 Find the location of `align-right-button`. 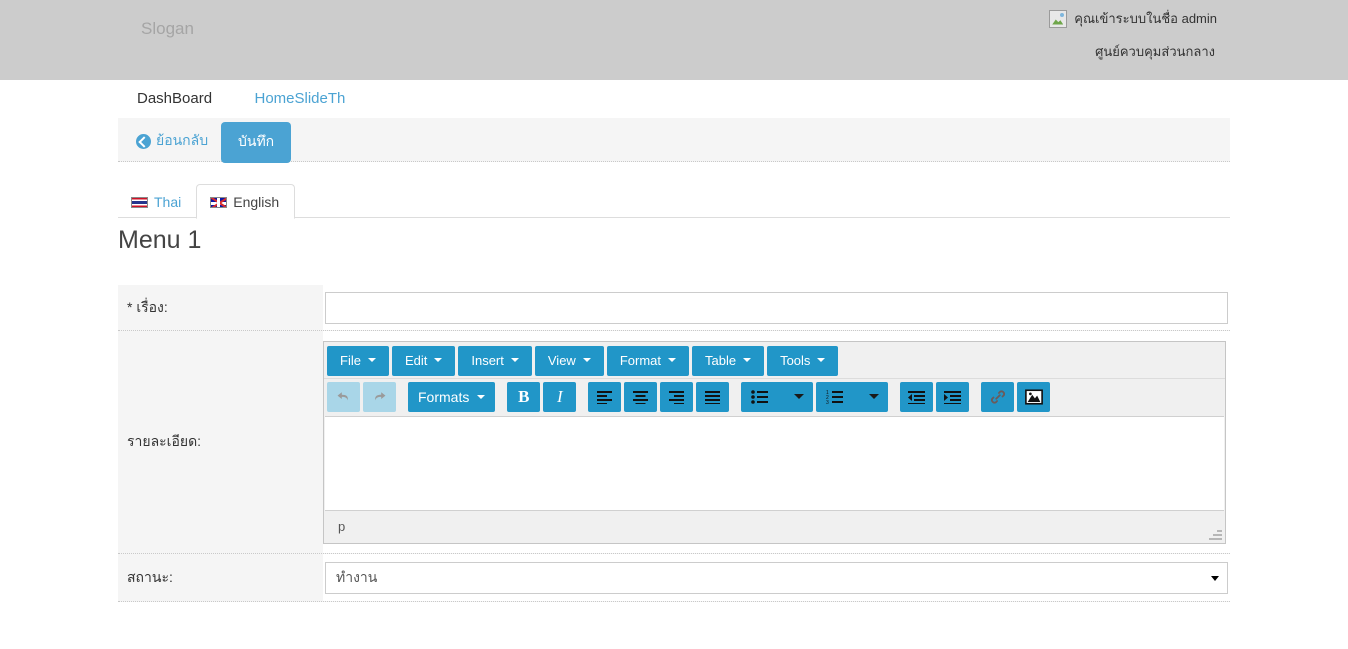

align-right-button is located at coordinates (677, 396).